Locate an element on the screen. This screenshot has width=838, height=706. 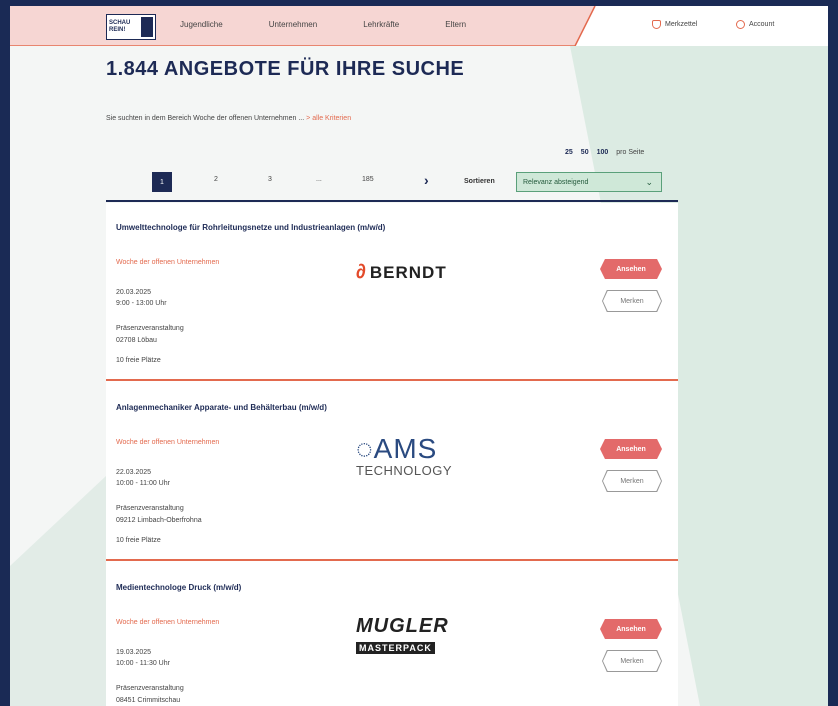
page-2: 2 is located at coordinates (216, 179).